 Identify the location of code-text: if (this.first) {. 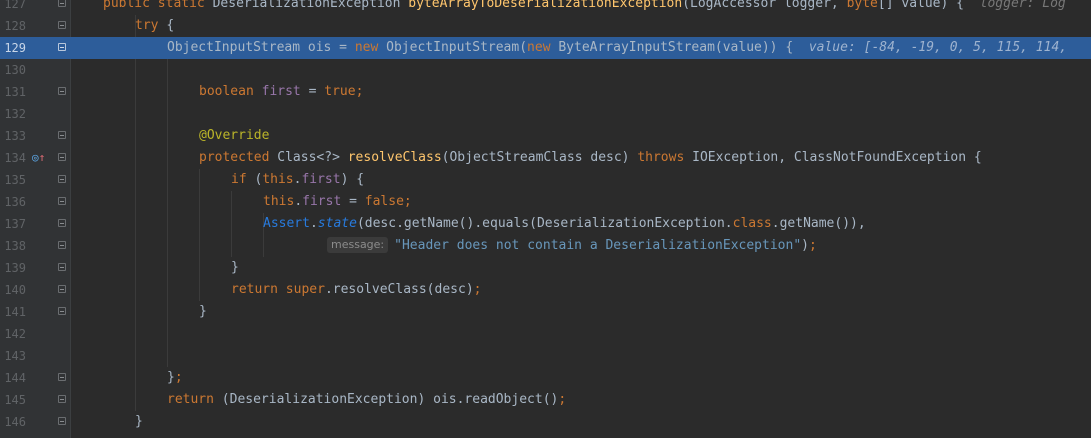
(297, 180).